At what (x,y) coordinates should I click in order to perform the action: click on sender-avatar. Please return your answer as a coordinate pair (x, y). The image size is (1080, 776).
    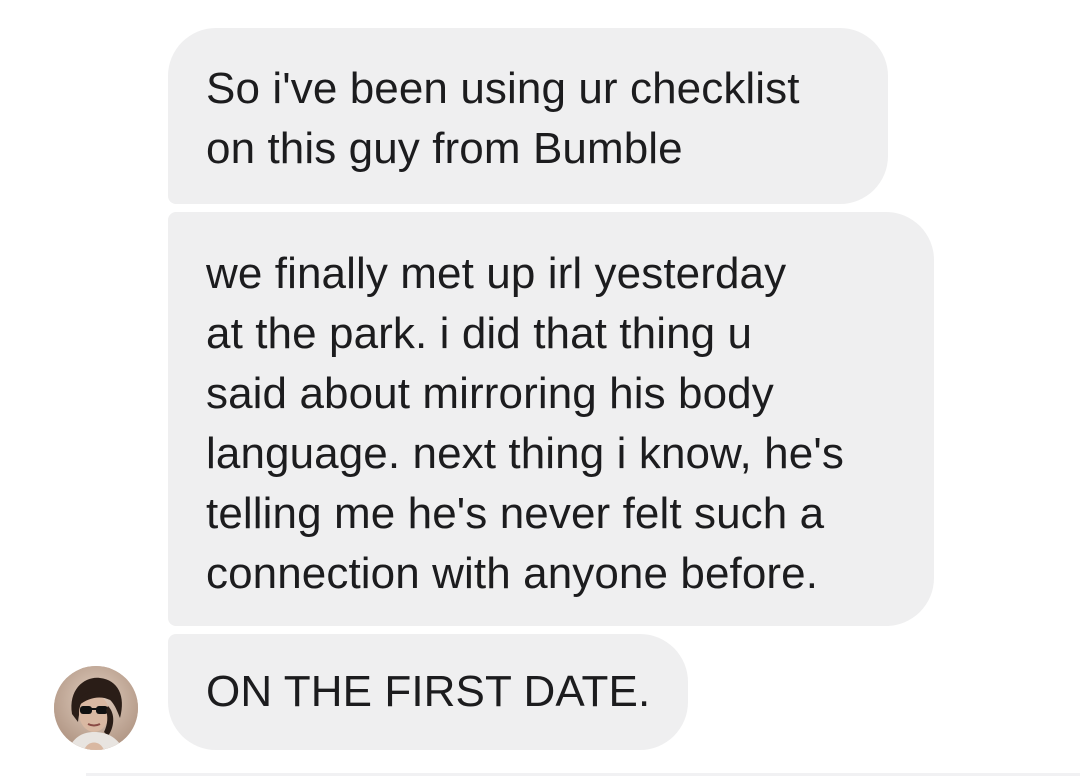
    Looking at the image, I should click on (96, 708).